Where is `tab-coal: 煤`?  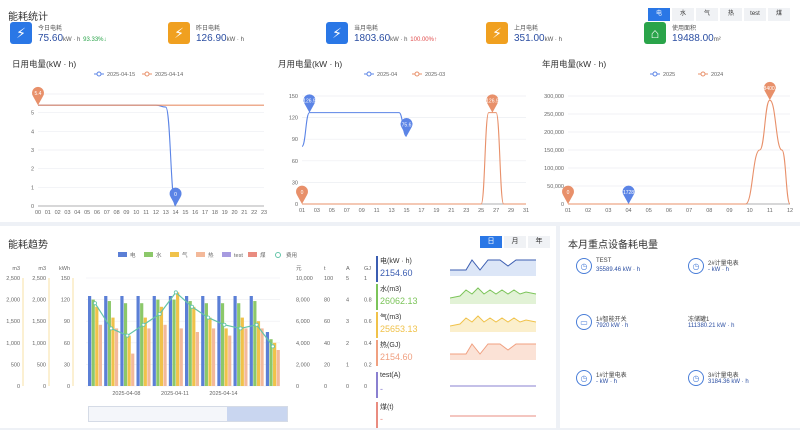 tab-coal: 煤 is located at coordinates (779, 14).